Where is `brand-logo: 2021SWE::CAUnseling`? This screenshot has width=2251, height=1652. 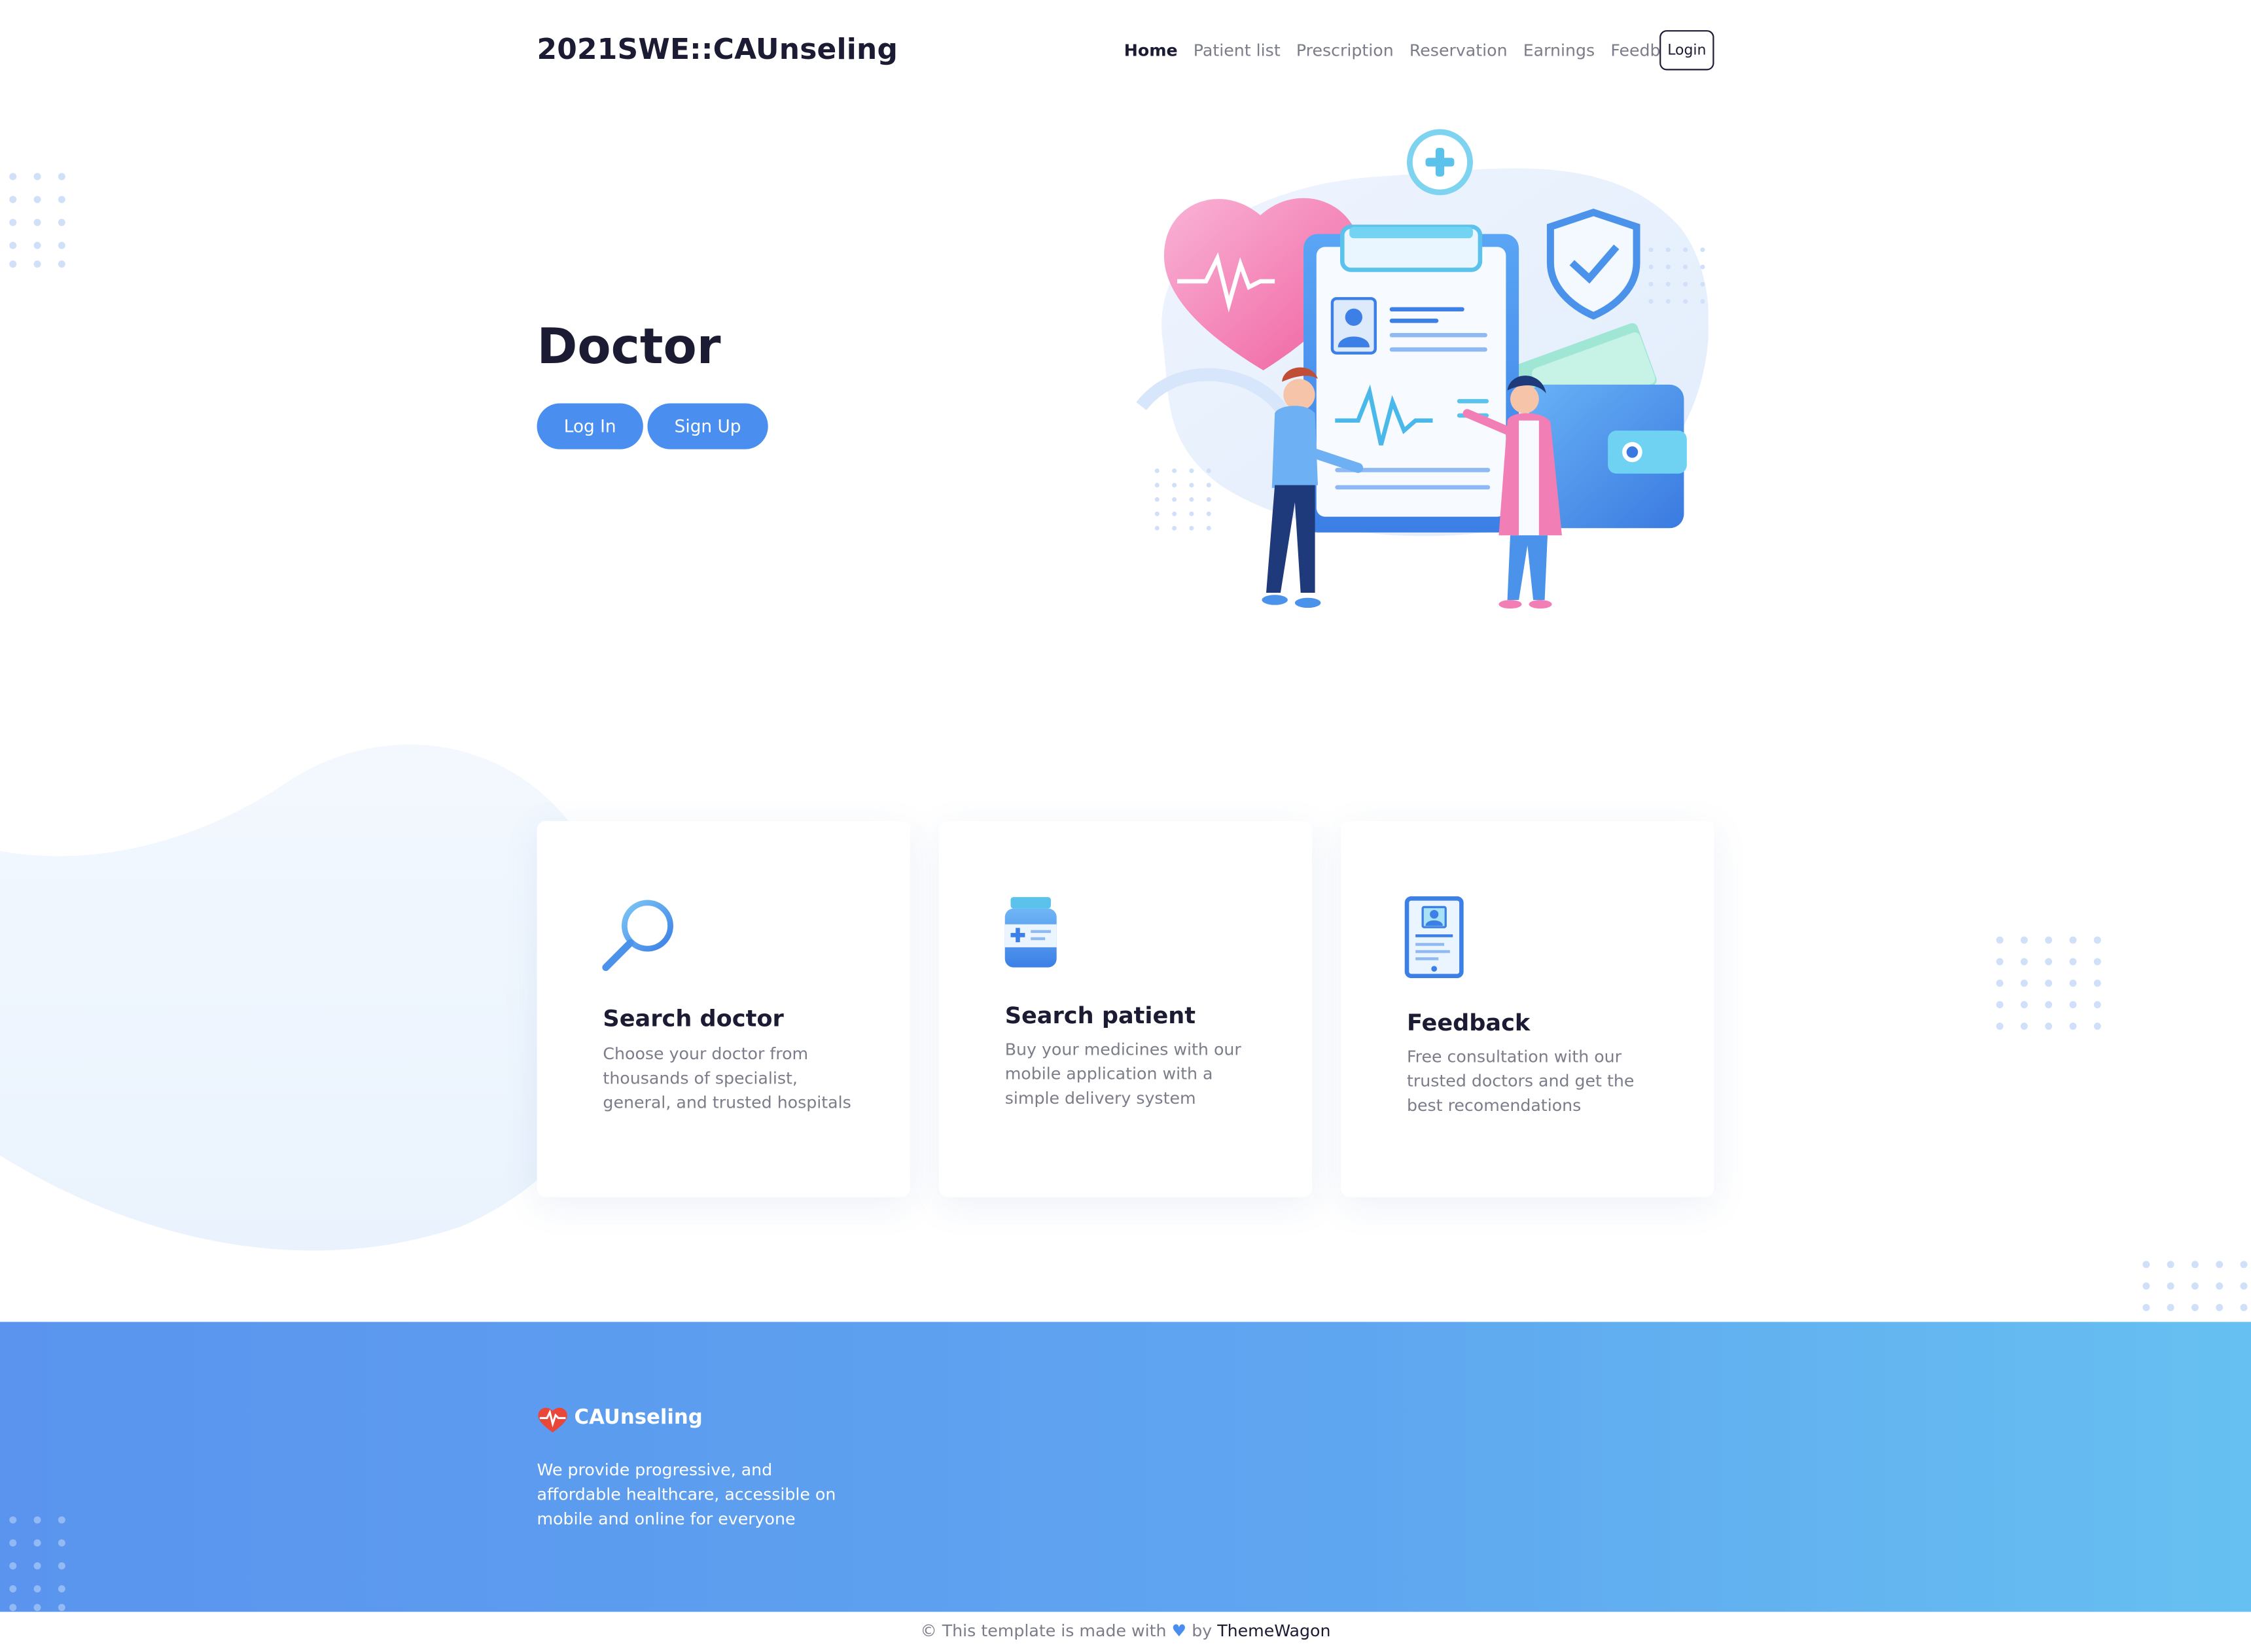
brand-logo: 2021SWE::CAUnseling is located at coordinates (717, 48).